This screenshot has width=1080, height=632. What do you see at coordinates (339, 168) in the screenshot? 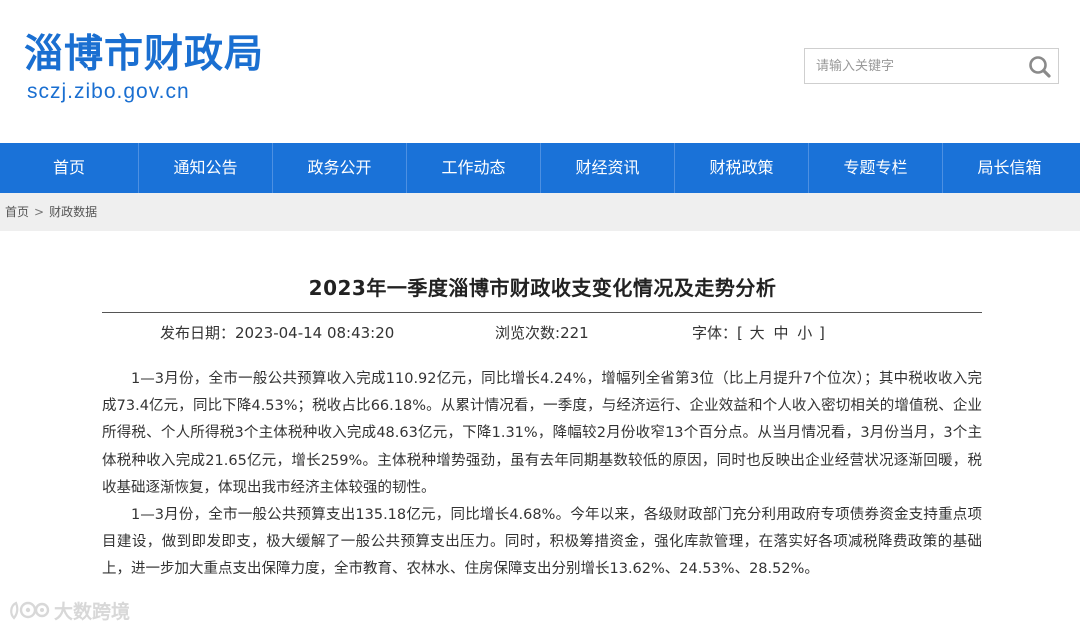
I see `nav-item-gov-affairs: 政务公开` at bounding box center [339, 168].